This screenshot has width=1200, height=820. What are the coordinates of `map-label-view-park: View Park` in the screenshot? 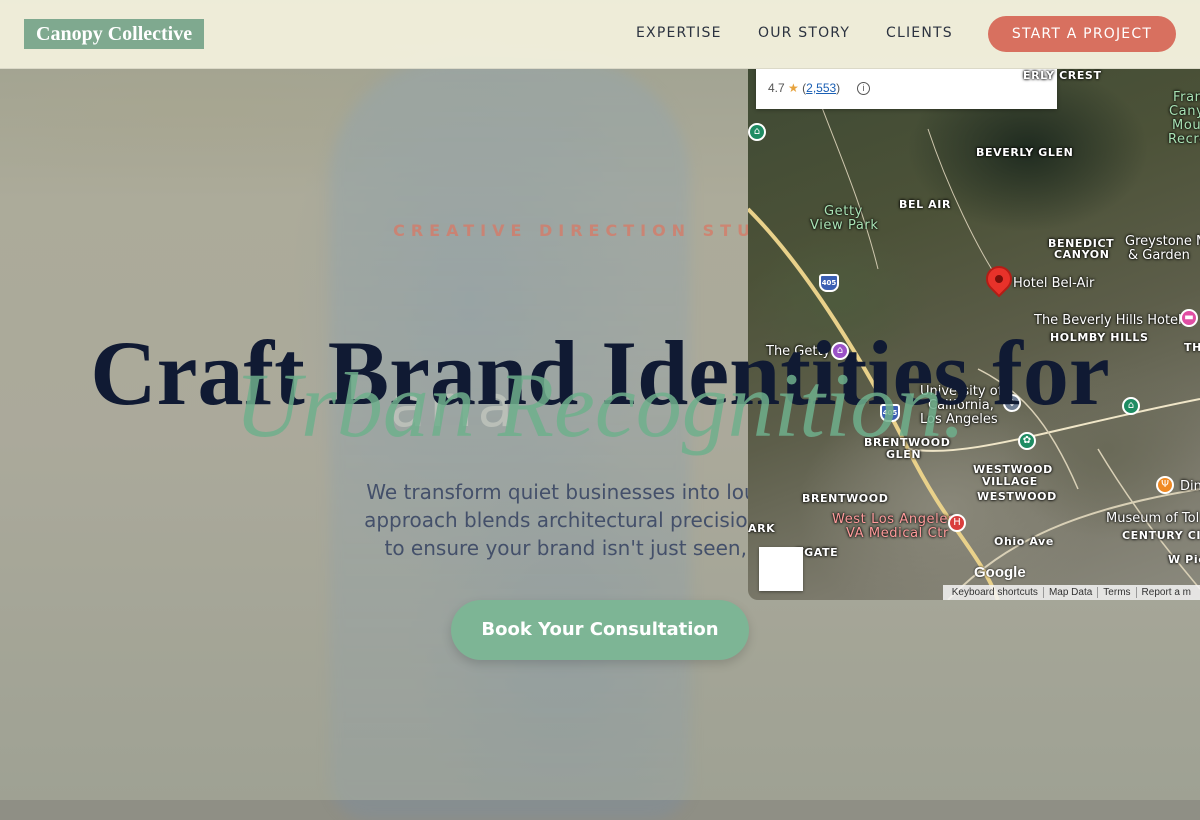 It's located at (844, 225).